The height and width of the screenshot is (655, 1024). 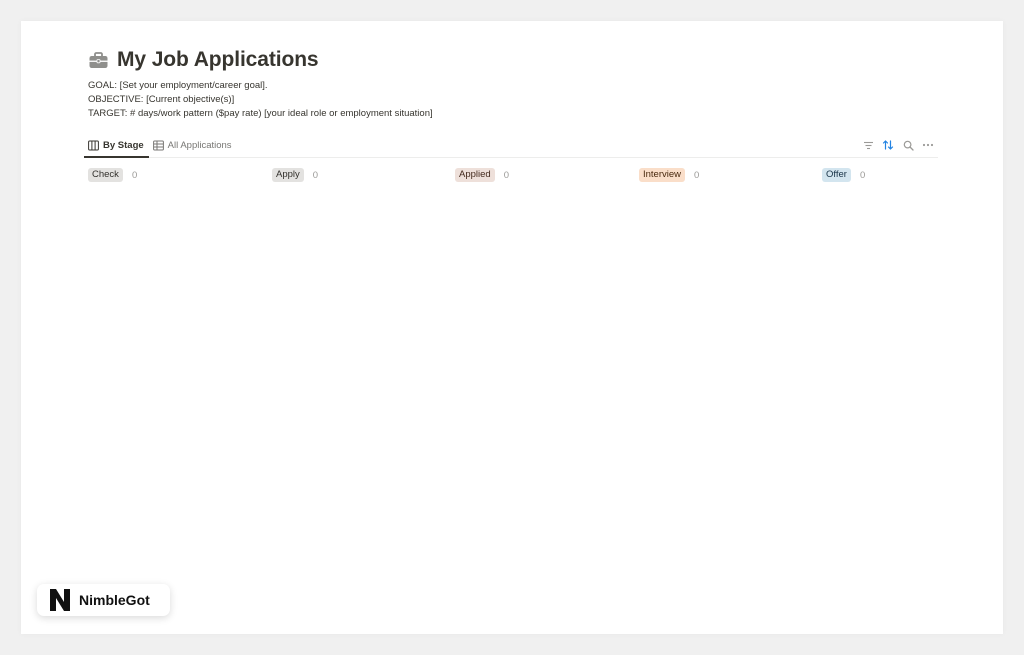 What do you see at coordinates (178, 85) in the screenshot?
I see `goal-text: GOAL: [Set your employment/career goal].` at bounding box center [178, 85].